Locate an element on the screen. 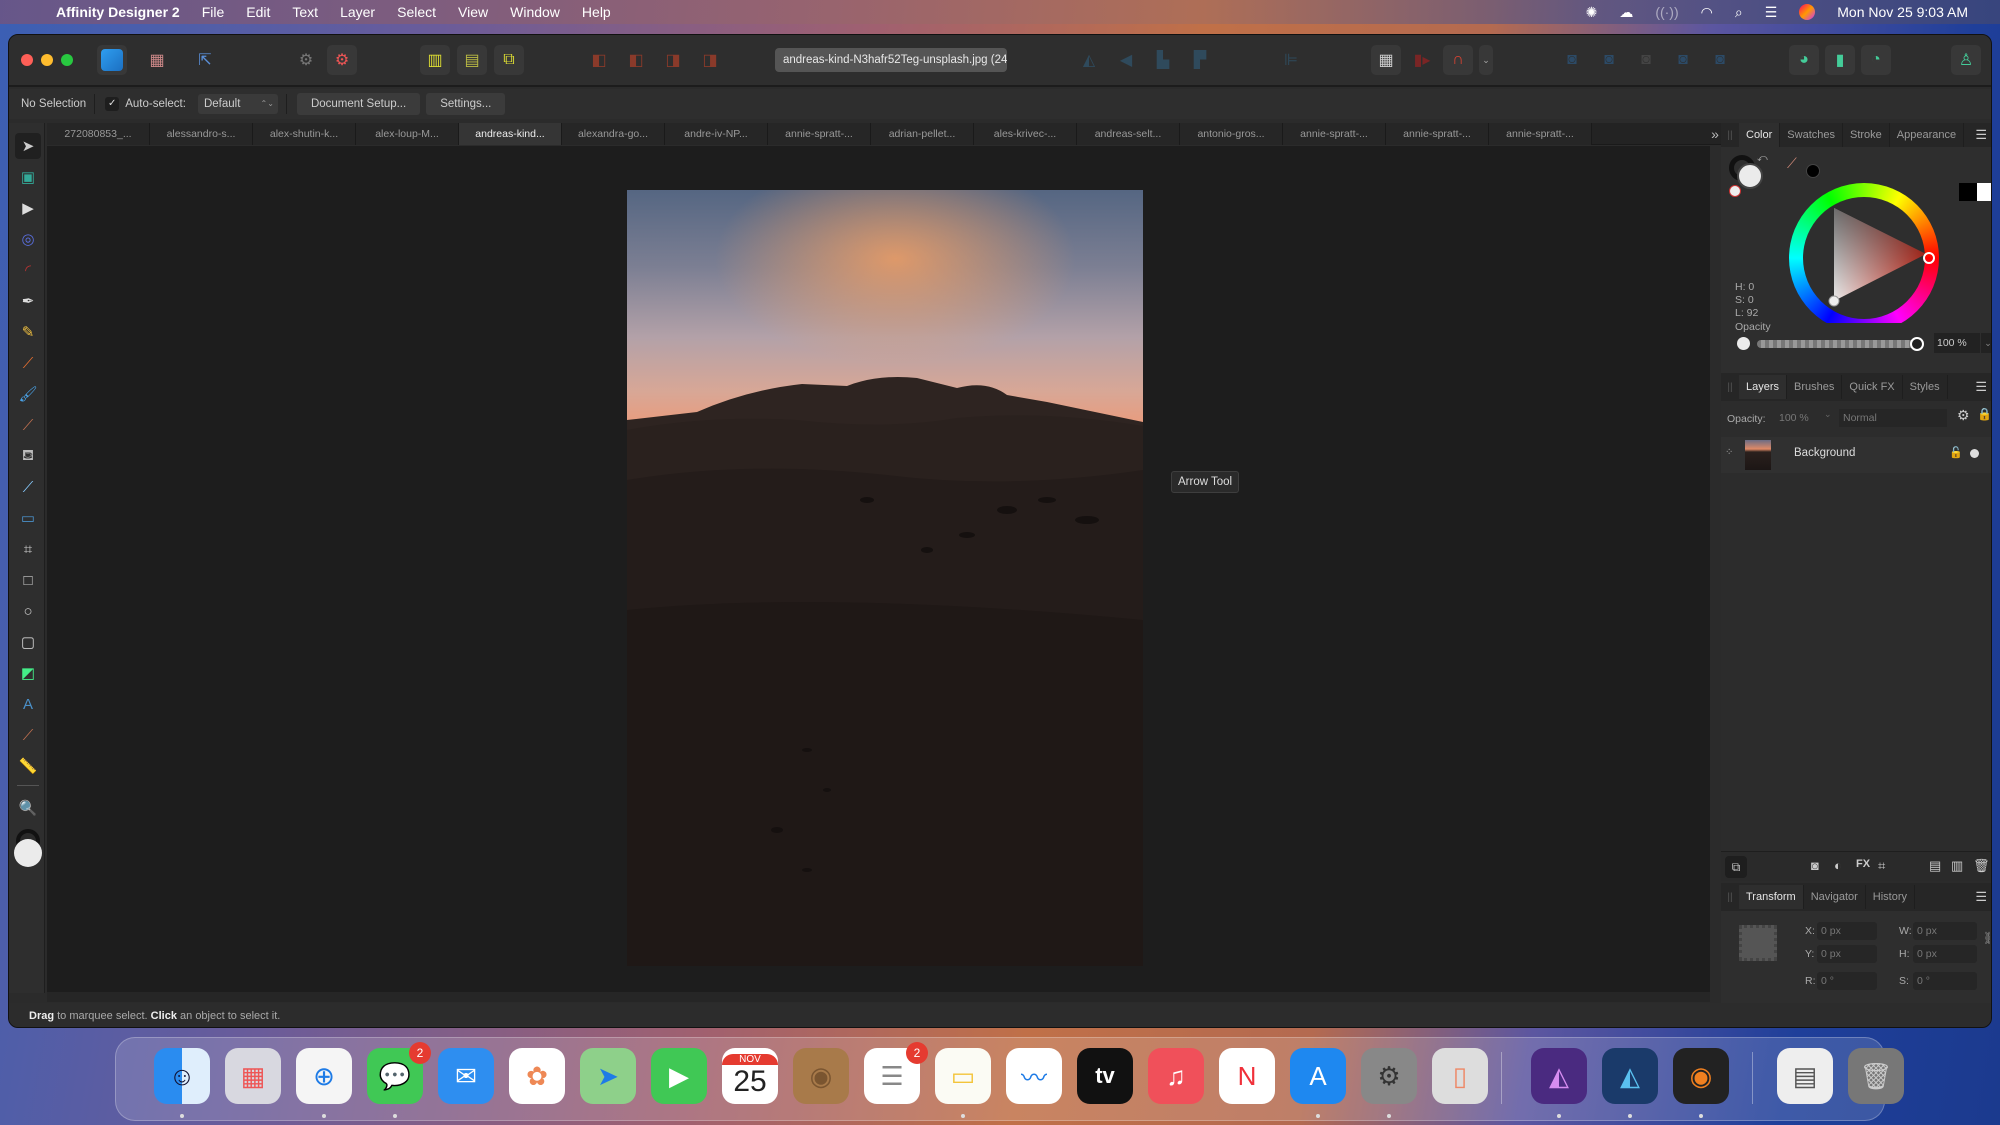 The width and height of the screenshot is (2000, 1125). menu-select: Select is located at coordinates (416, 12).